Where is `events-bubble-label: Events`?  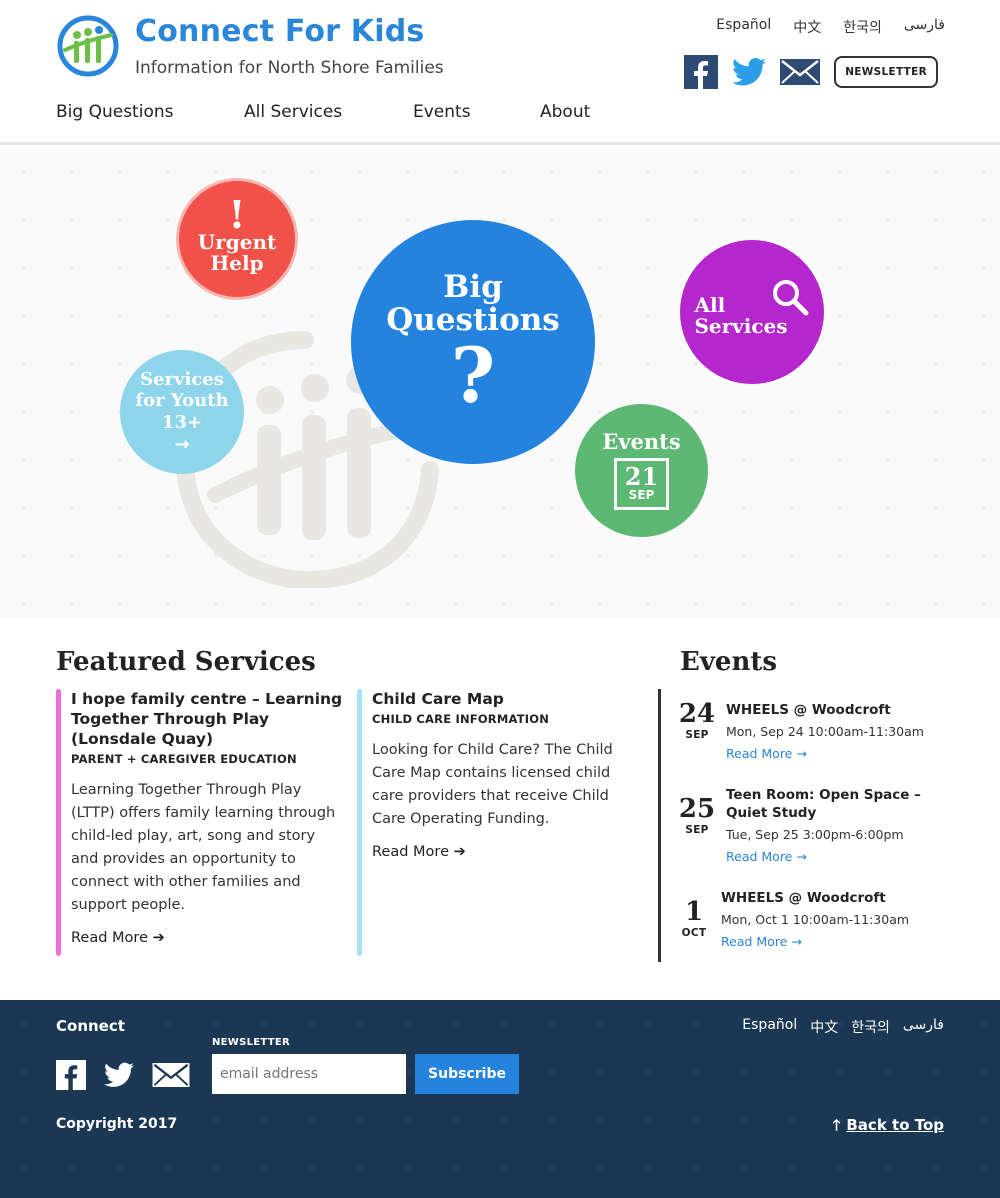 events-bubble-label: Events is located at coordinates (641, 442).